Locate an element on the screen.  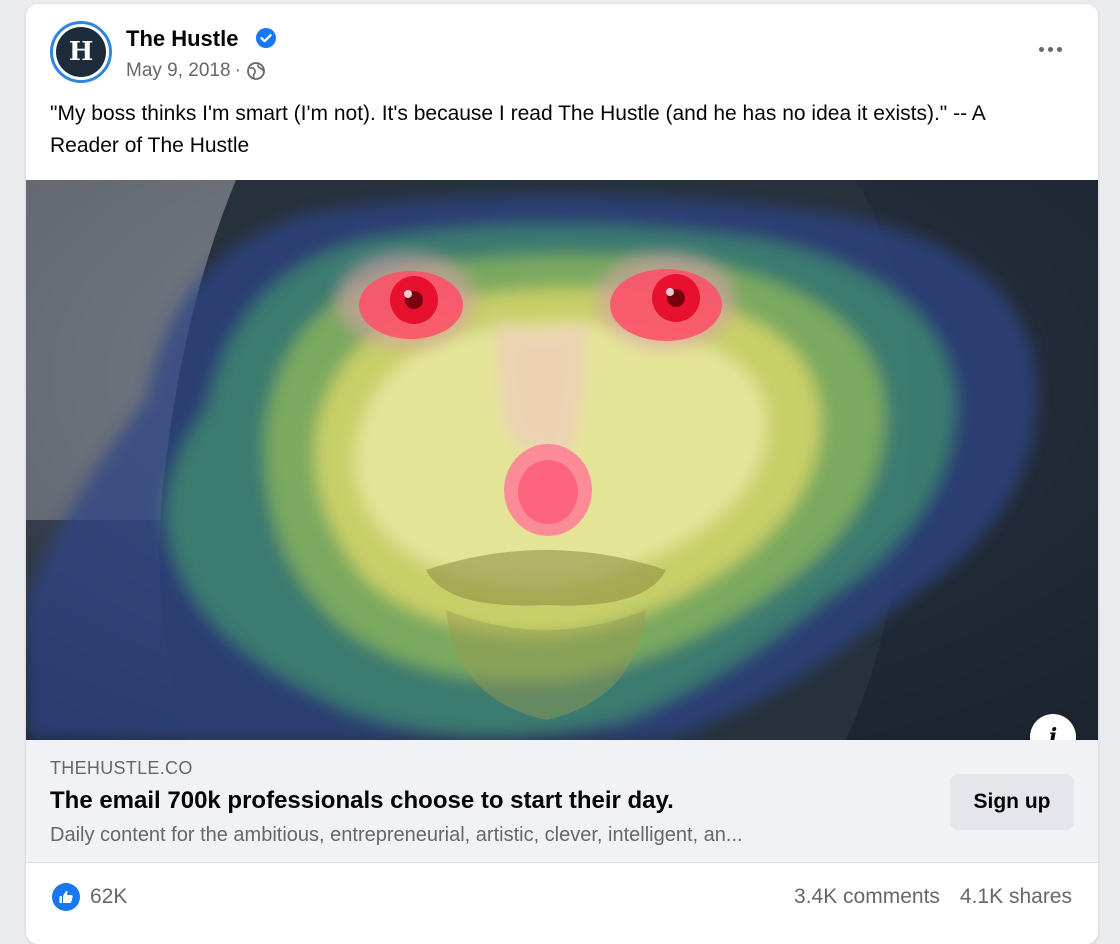
more-options-button is located at coordinates (1050, 49).